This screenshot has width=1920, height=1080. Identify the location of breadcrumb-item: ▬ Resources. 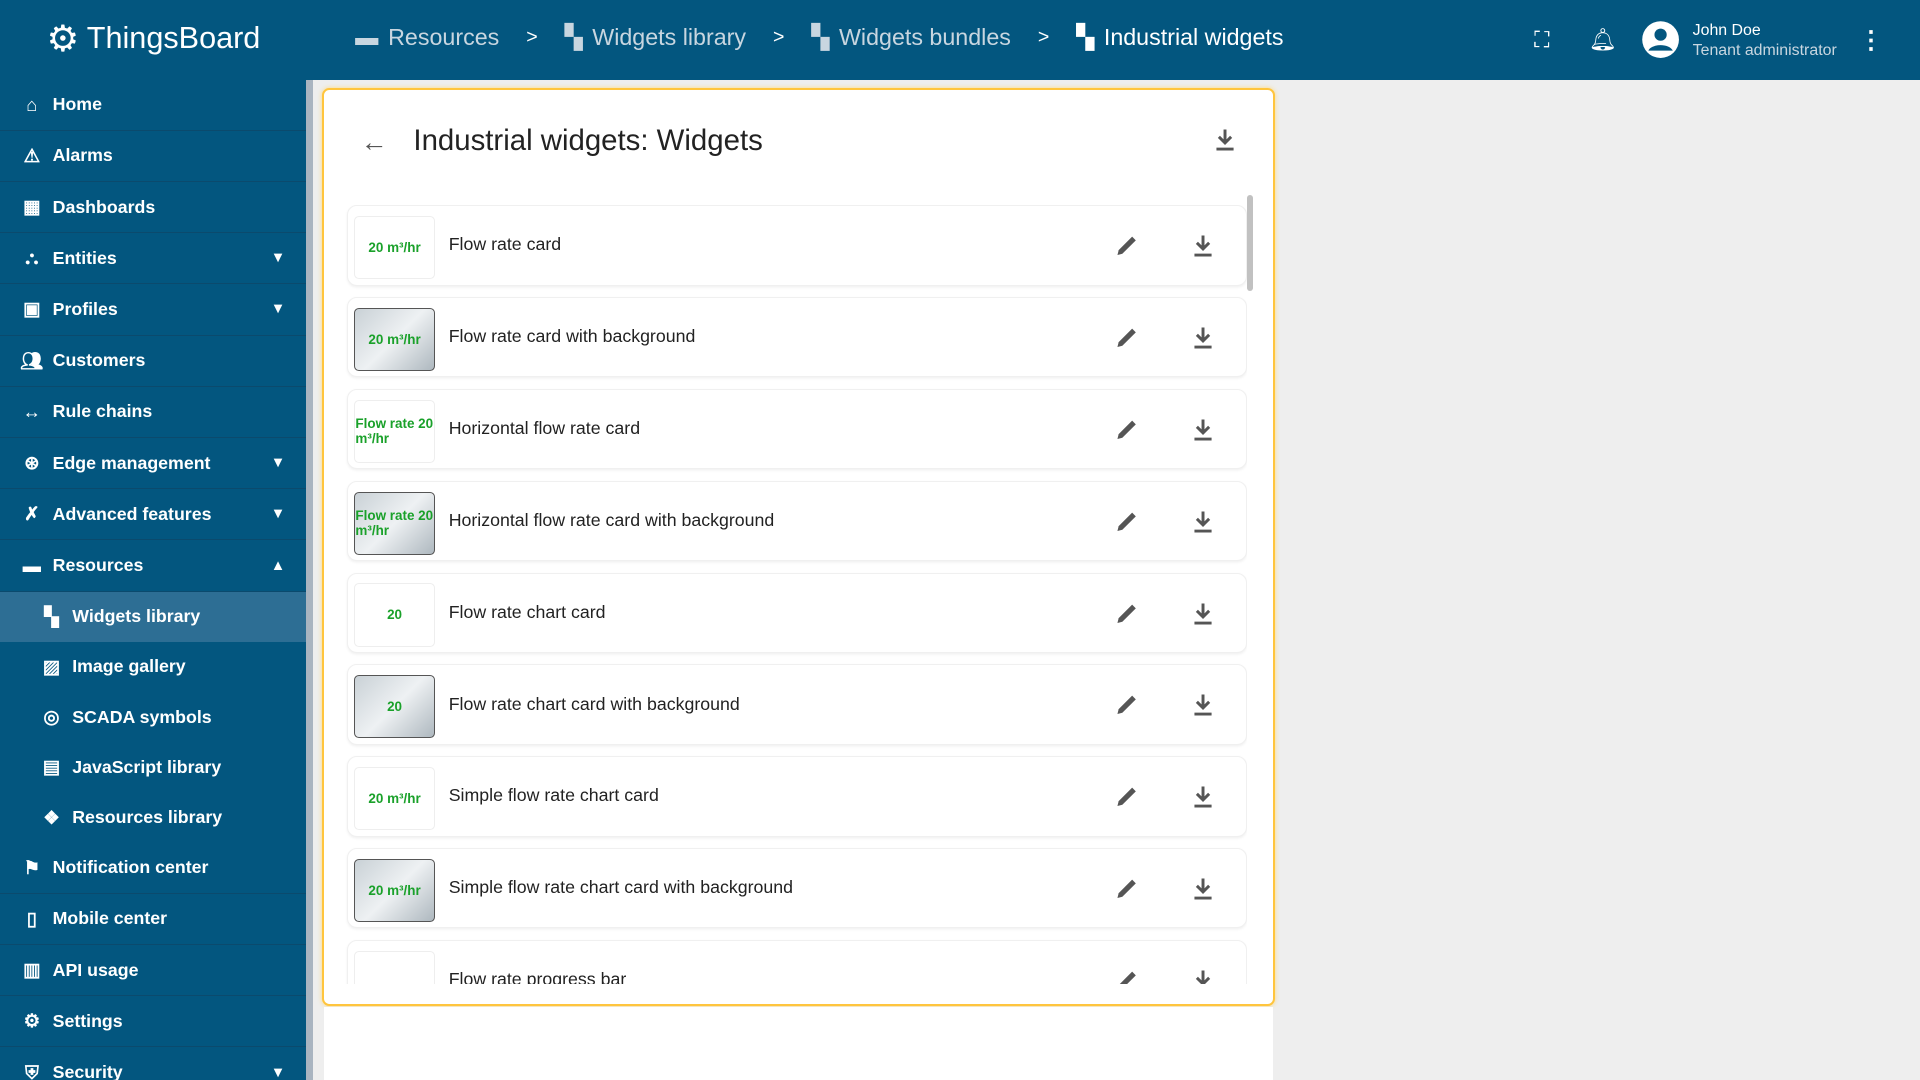
(427, 37).